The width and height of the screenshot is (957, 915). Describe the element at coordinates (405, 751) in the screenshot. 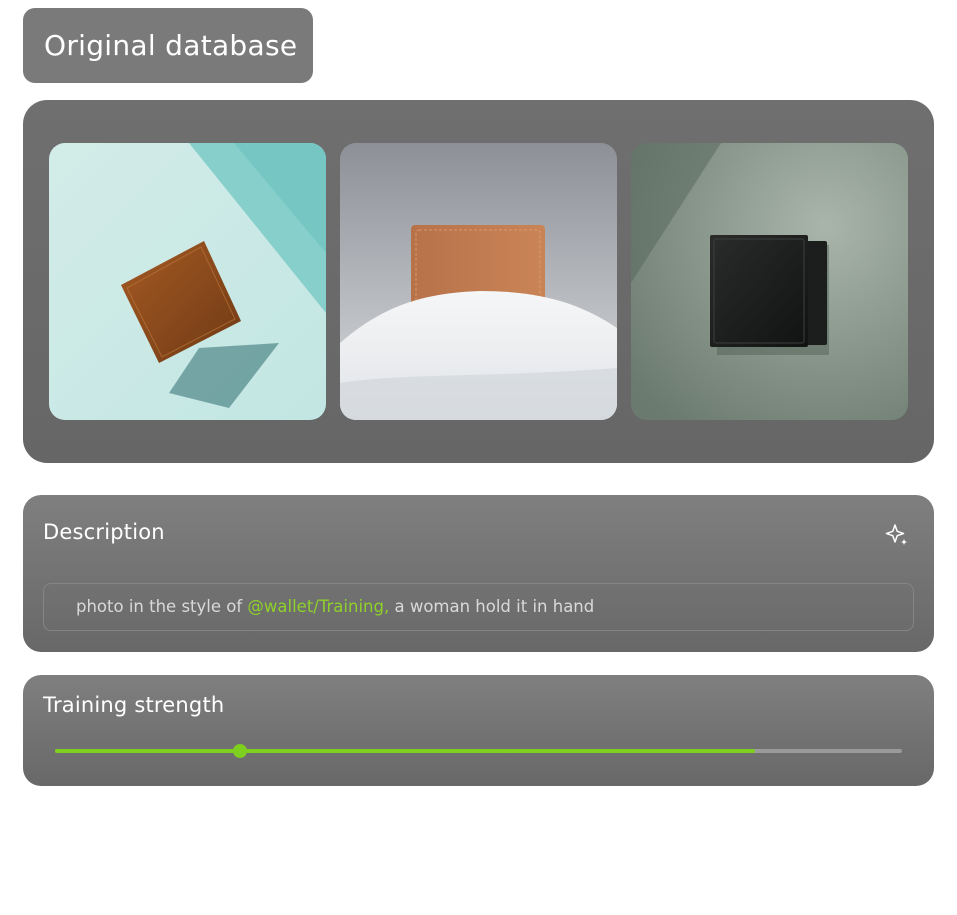

I see `slider-fill` at that location.